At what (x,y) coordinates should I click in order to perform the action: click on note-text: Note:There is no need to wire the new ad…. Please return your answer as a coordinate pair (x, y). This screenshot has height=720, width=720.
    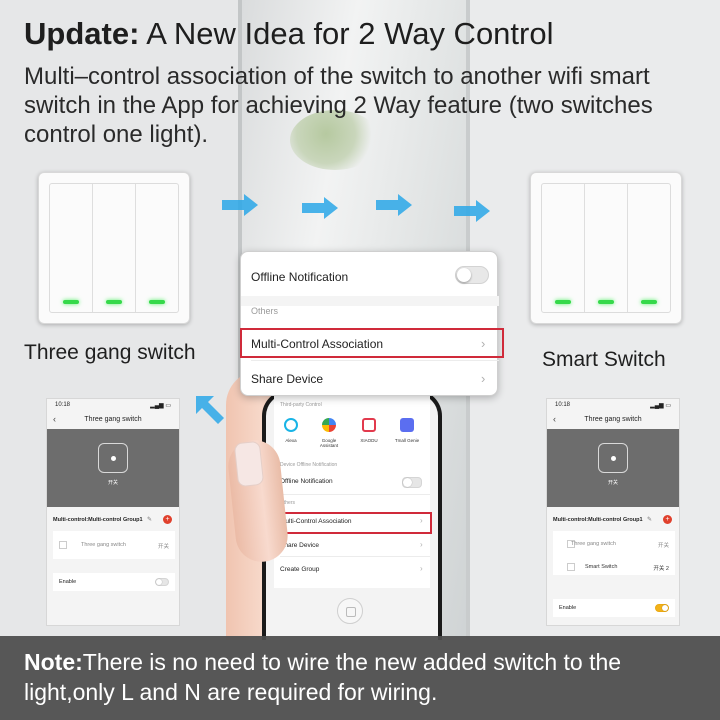
    Looking at the image, I should click on (364, 677).